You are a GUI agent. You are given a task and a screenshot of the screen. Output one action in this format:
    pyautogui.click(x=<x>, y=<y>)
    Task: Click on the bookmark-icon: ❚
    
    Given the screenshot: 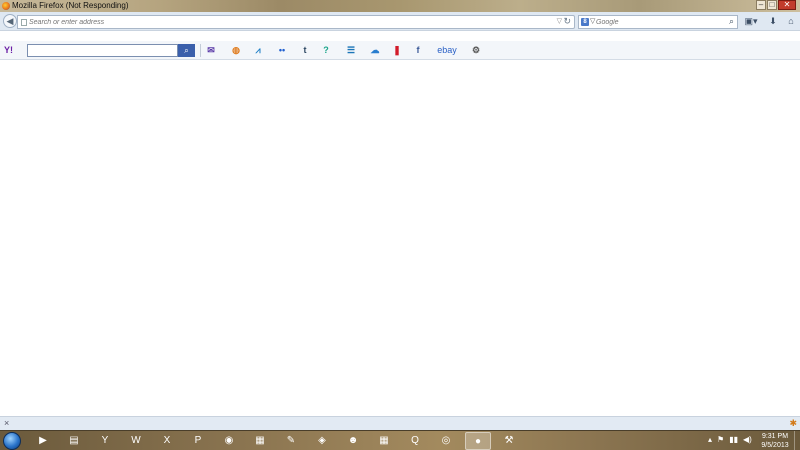 What is the action you would take?
    pyautogui.click(x=397, y=50)
    